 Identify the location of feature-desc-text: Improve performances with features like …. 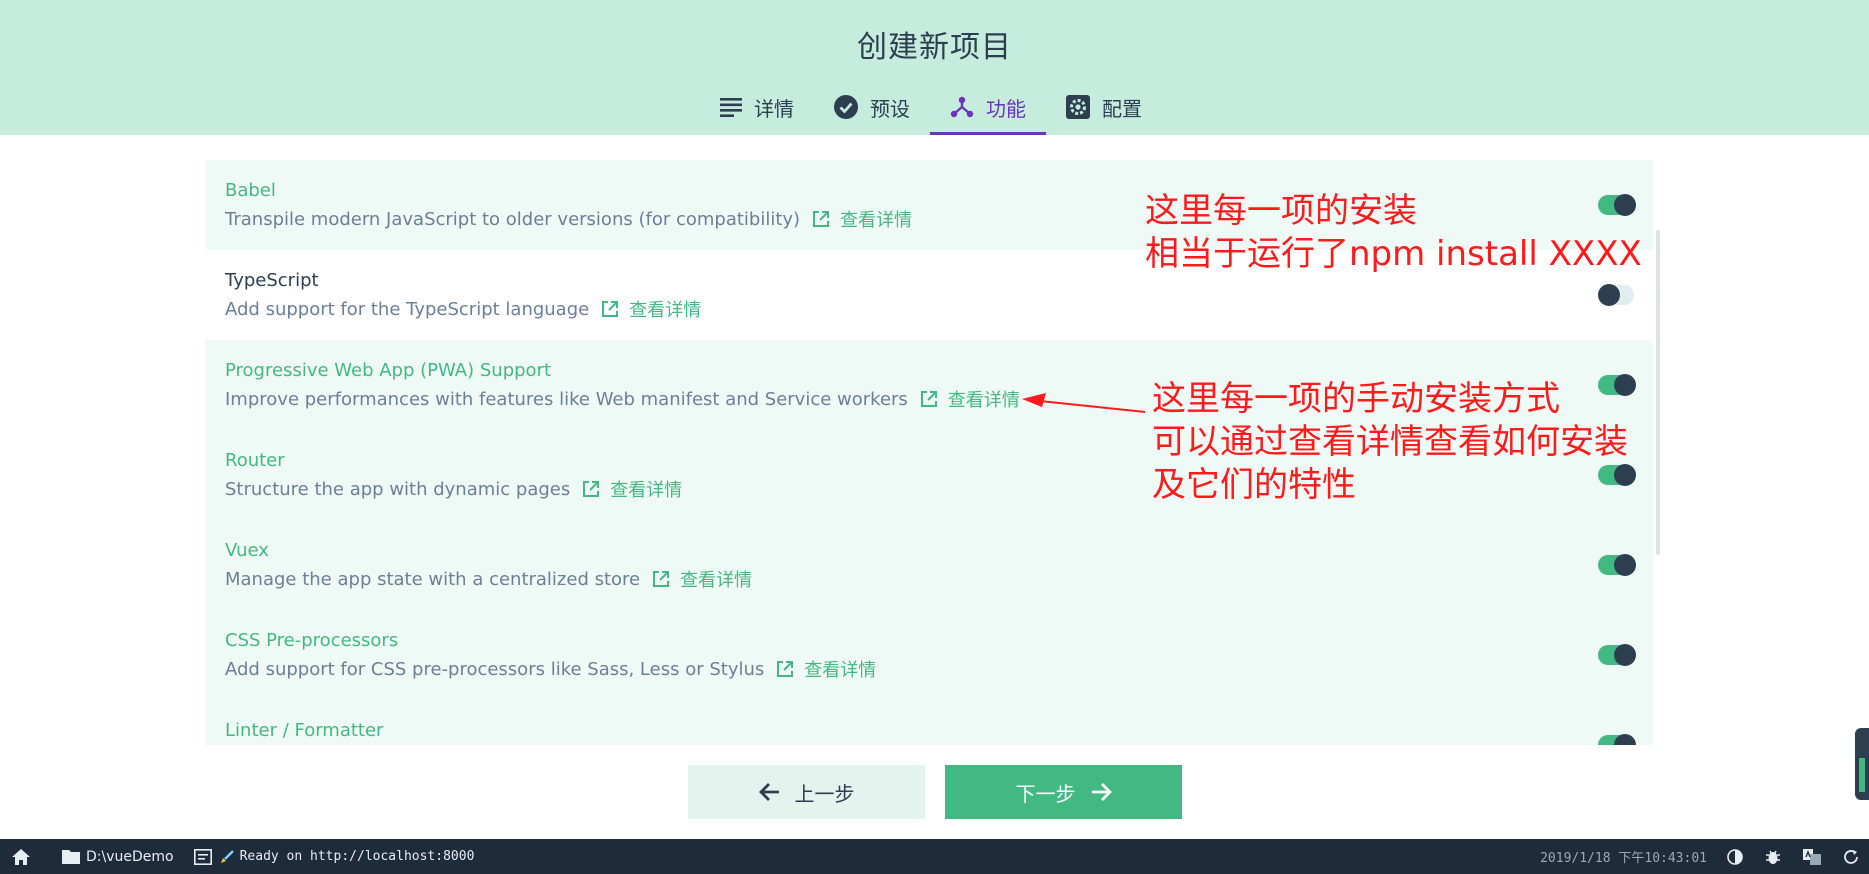
(566, 399).